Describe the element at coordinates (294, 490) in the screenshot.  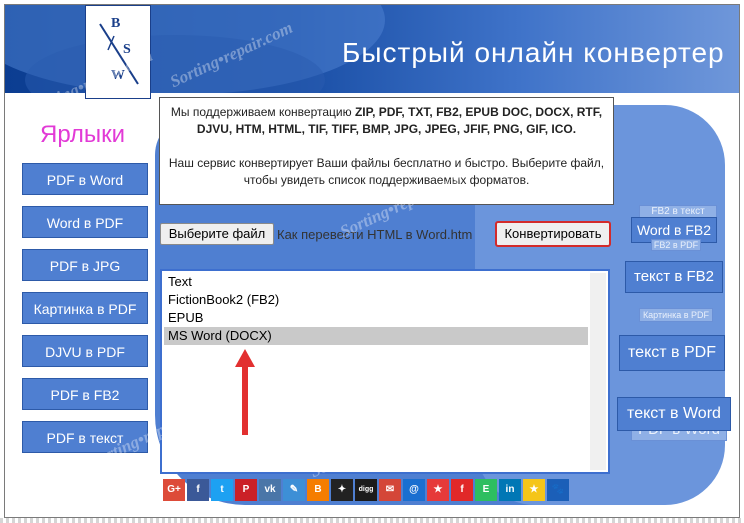
I see `clip-icon: ✎` at that location.